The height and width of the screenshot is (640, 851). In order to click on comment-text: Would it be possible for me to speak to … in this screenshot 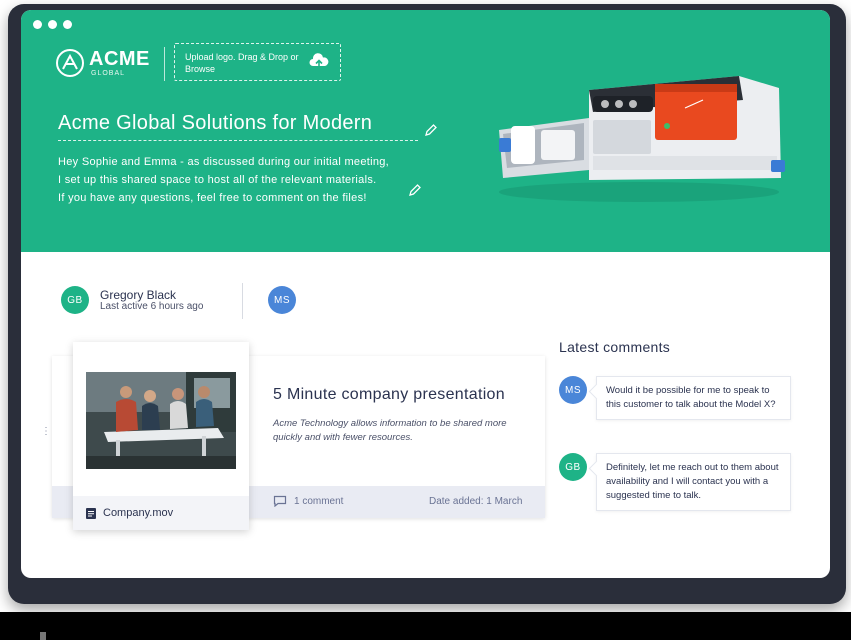, I will do `click(691, 397)`.